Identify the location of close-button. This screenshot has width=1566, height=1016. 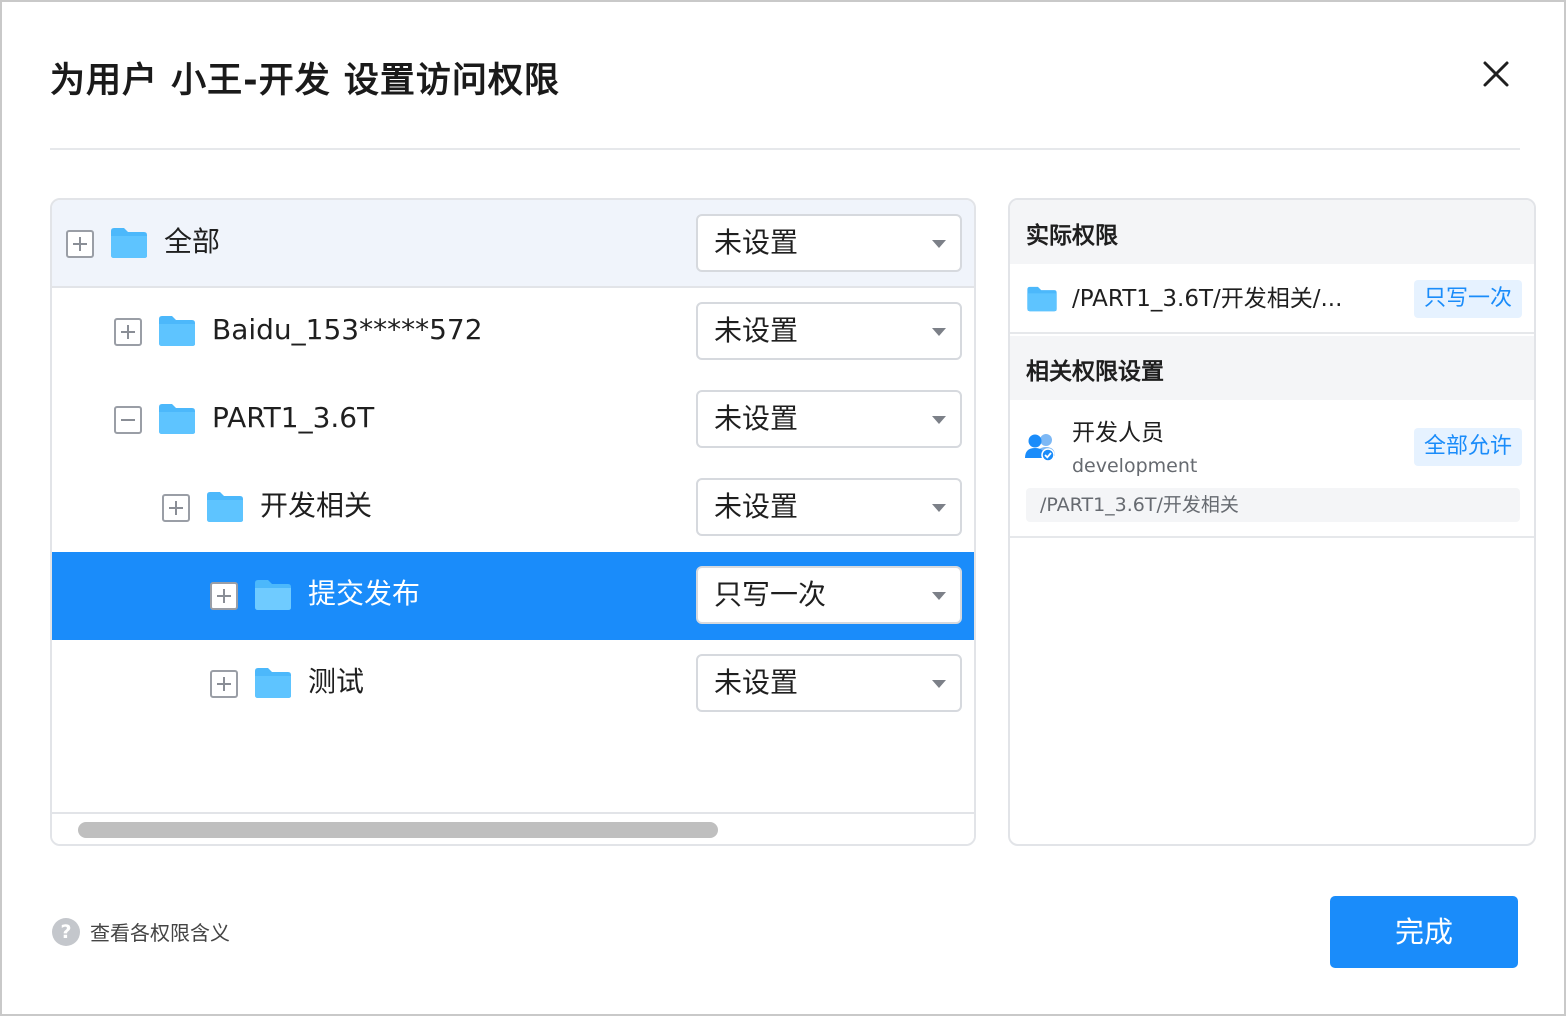
(1496, 74).